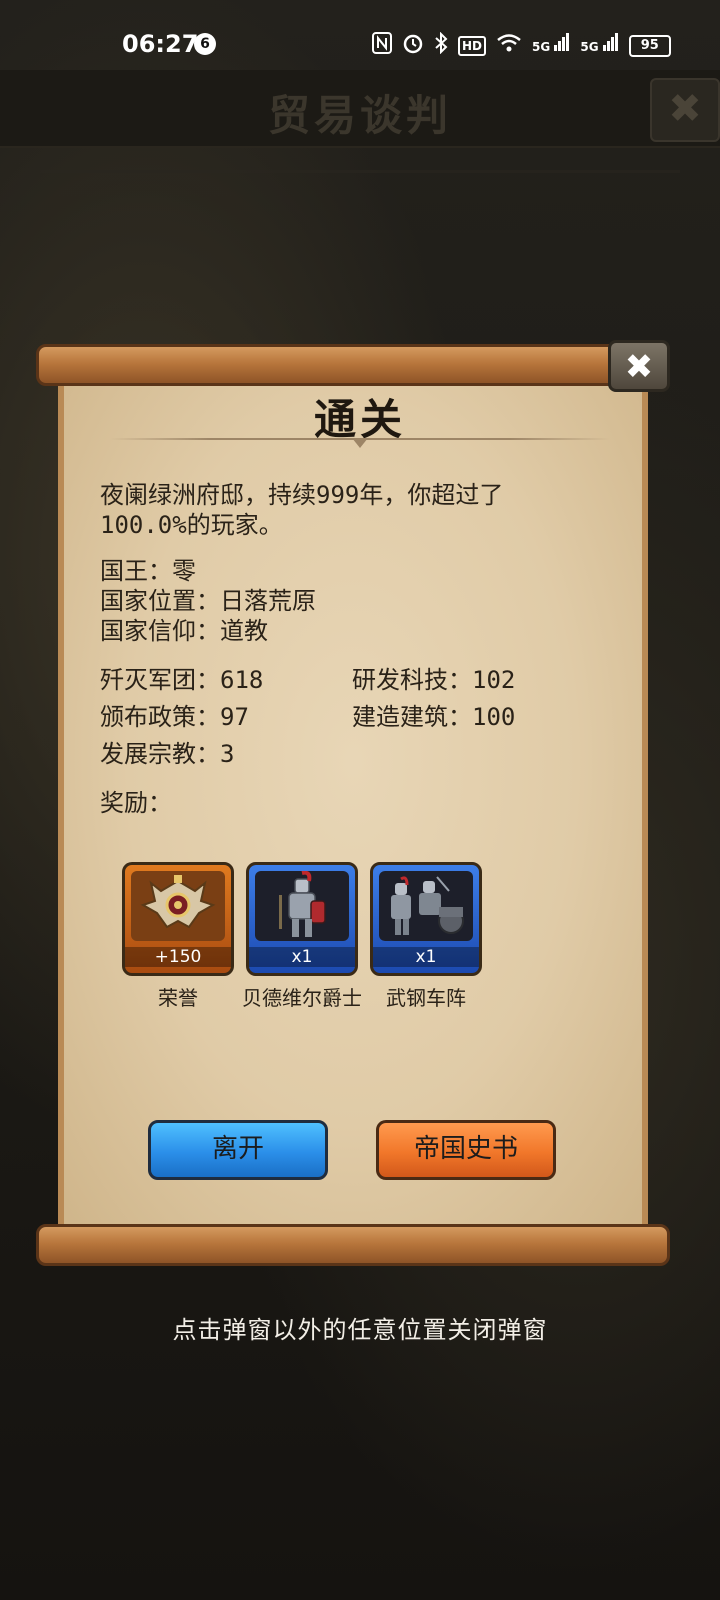 Image resolution: width=720 pixels, height=1600 pixels. I want to click on chariot-formation-icon, so click(426, 906).